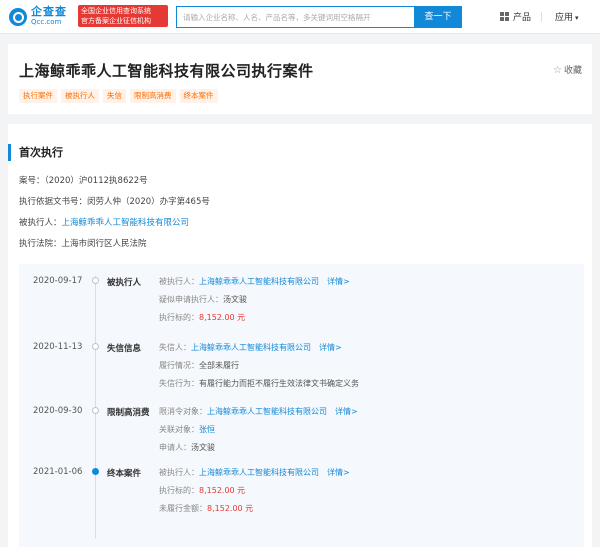 The width and height of the screenshot is (600, 547). Describe the element at coordinates (175, 347) in the screenshot. I see `field-label: 失信人：` at that location.